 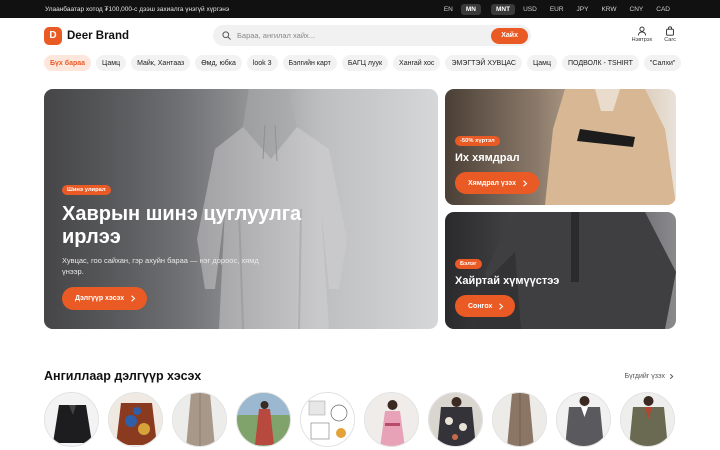 I want to click on language-switcher: EN MN, so click(x=460, y=9).